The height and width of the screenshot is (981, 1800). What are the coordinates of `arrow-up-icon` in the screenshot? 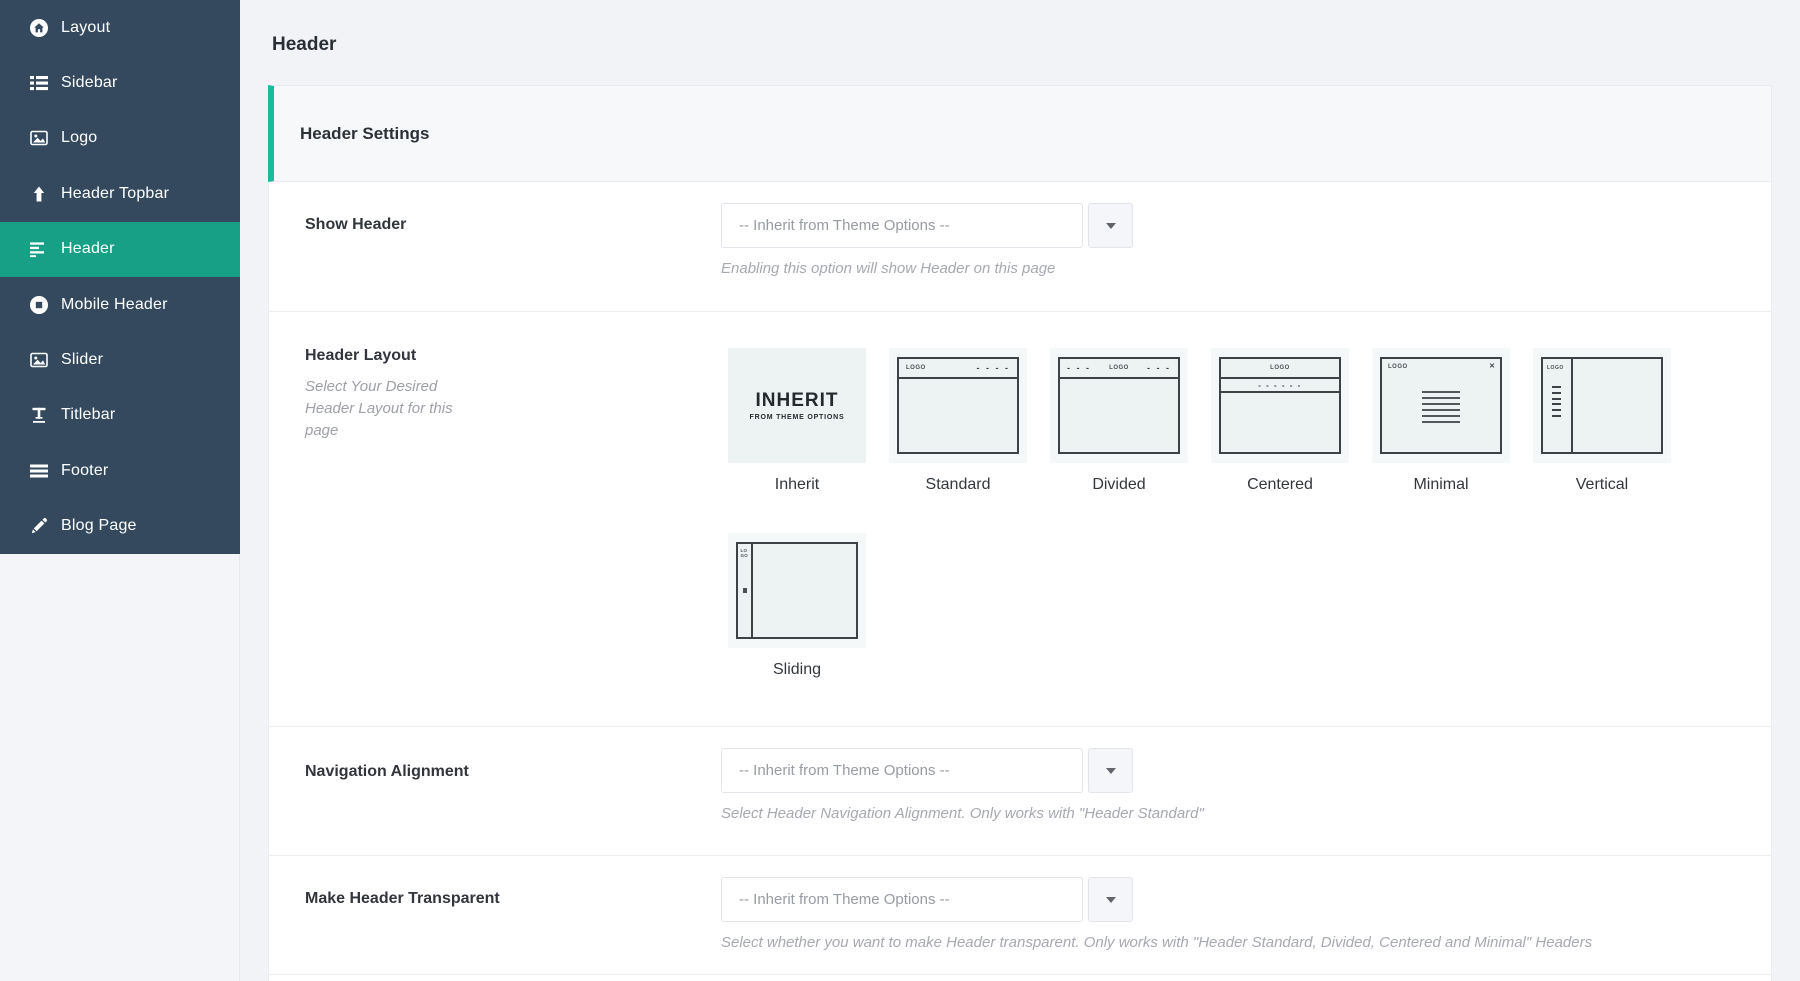 It's located at (39, 194).